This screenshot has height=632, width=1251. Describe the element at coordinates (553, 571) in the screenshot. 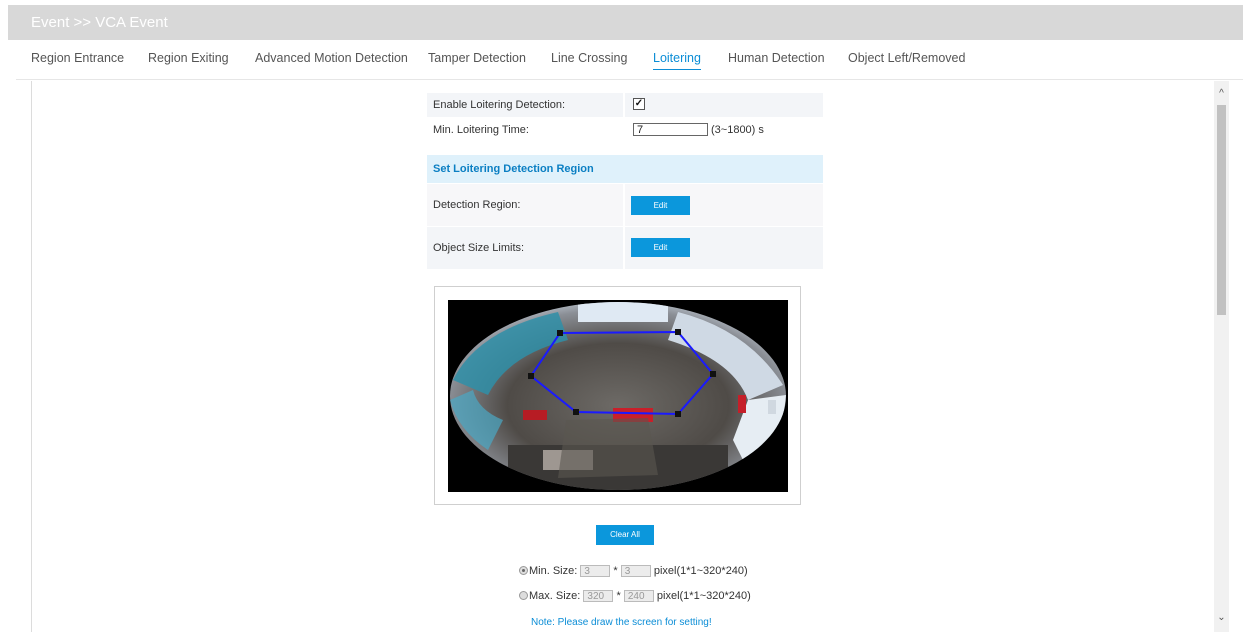

I see `min-size-label: Min. Size:` at that location.